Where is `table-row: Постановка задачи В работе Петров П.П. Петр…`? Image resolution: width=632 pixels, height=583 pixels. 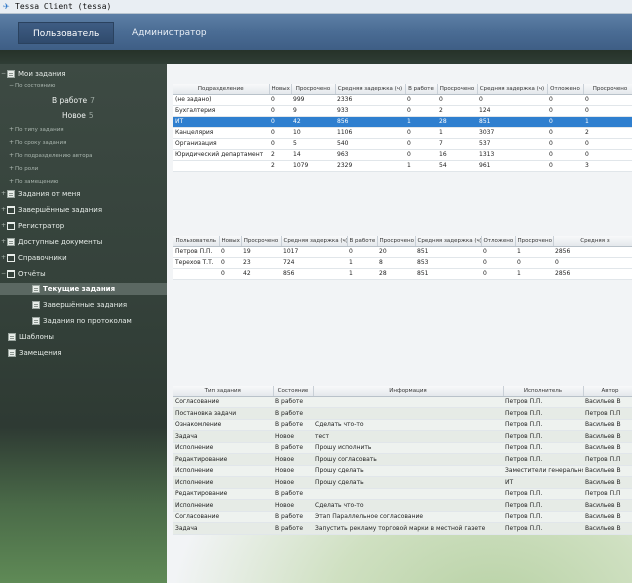 table-row: Постановка задачи В работе Петров П.П. Петр… is located at coordinates (402, 413).